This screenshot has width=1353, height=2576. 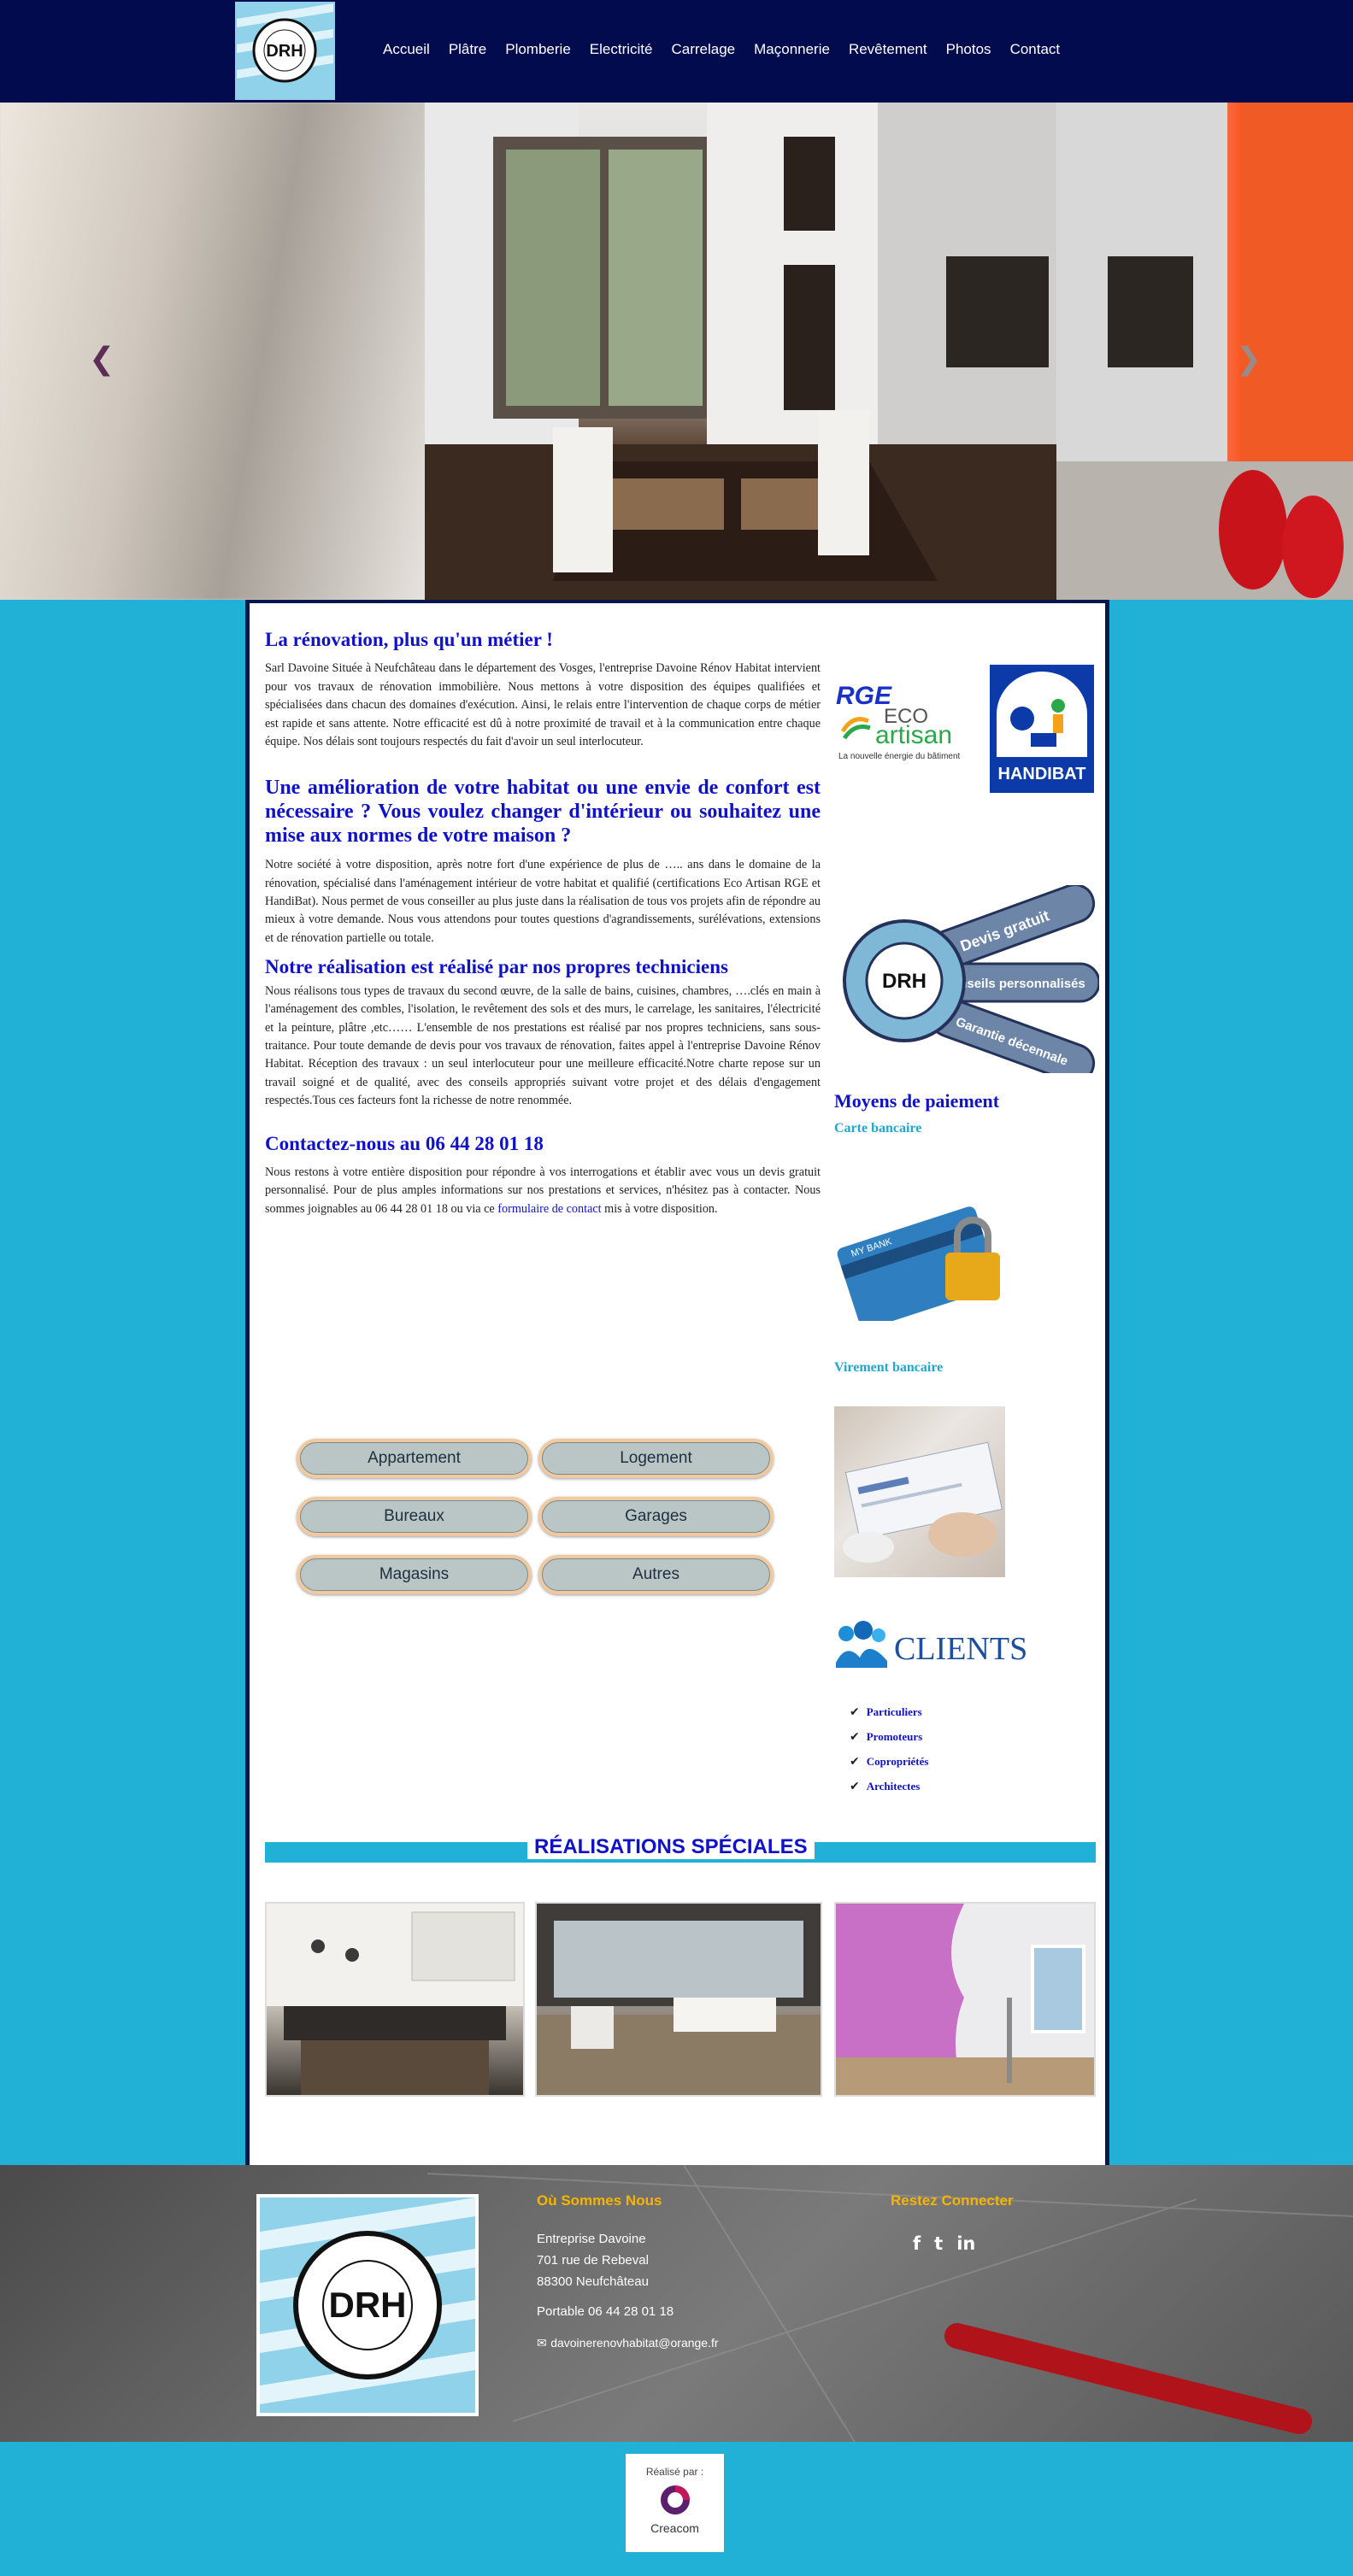 I want to click on footer-logo: DRH, so click(x=367, y=2305).